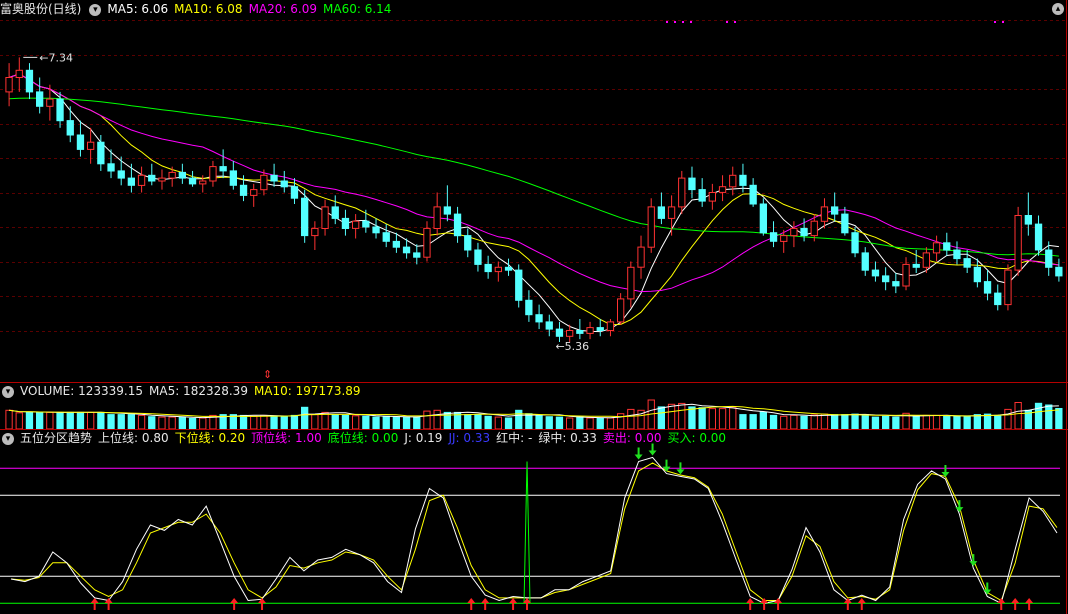 Image resolution: width=1068 pixels, height=614 pixels. What do you see at coordinates (133, 438) in the screenshot?
I see `upper-line-label: 上位线: 0.80` at bounding box center [133, 438].